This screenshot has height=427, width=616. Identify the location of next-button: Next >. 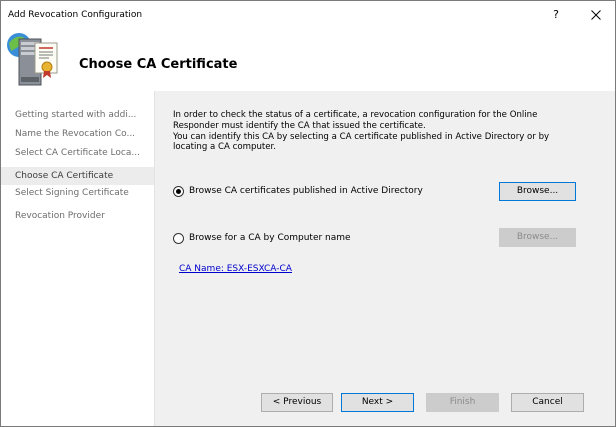
(377, 402).